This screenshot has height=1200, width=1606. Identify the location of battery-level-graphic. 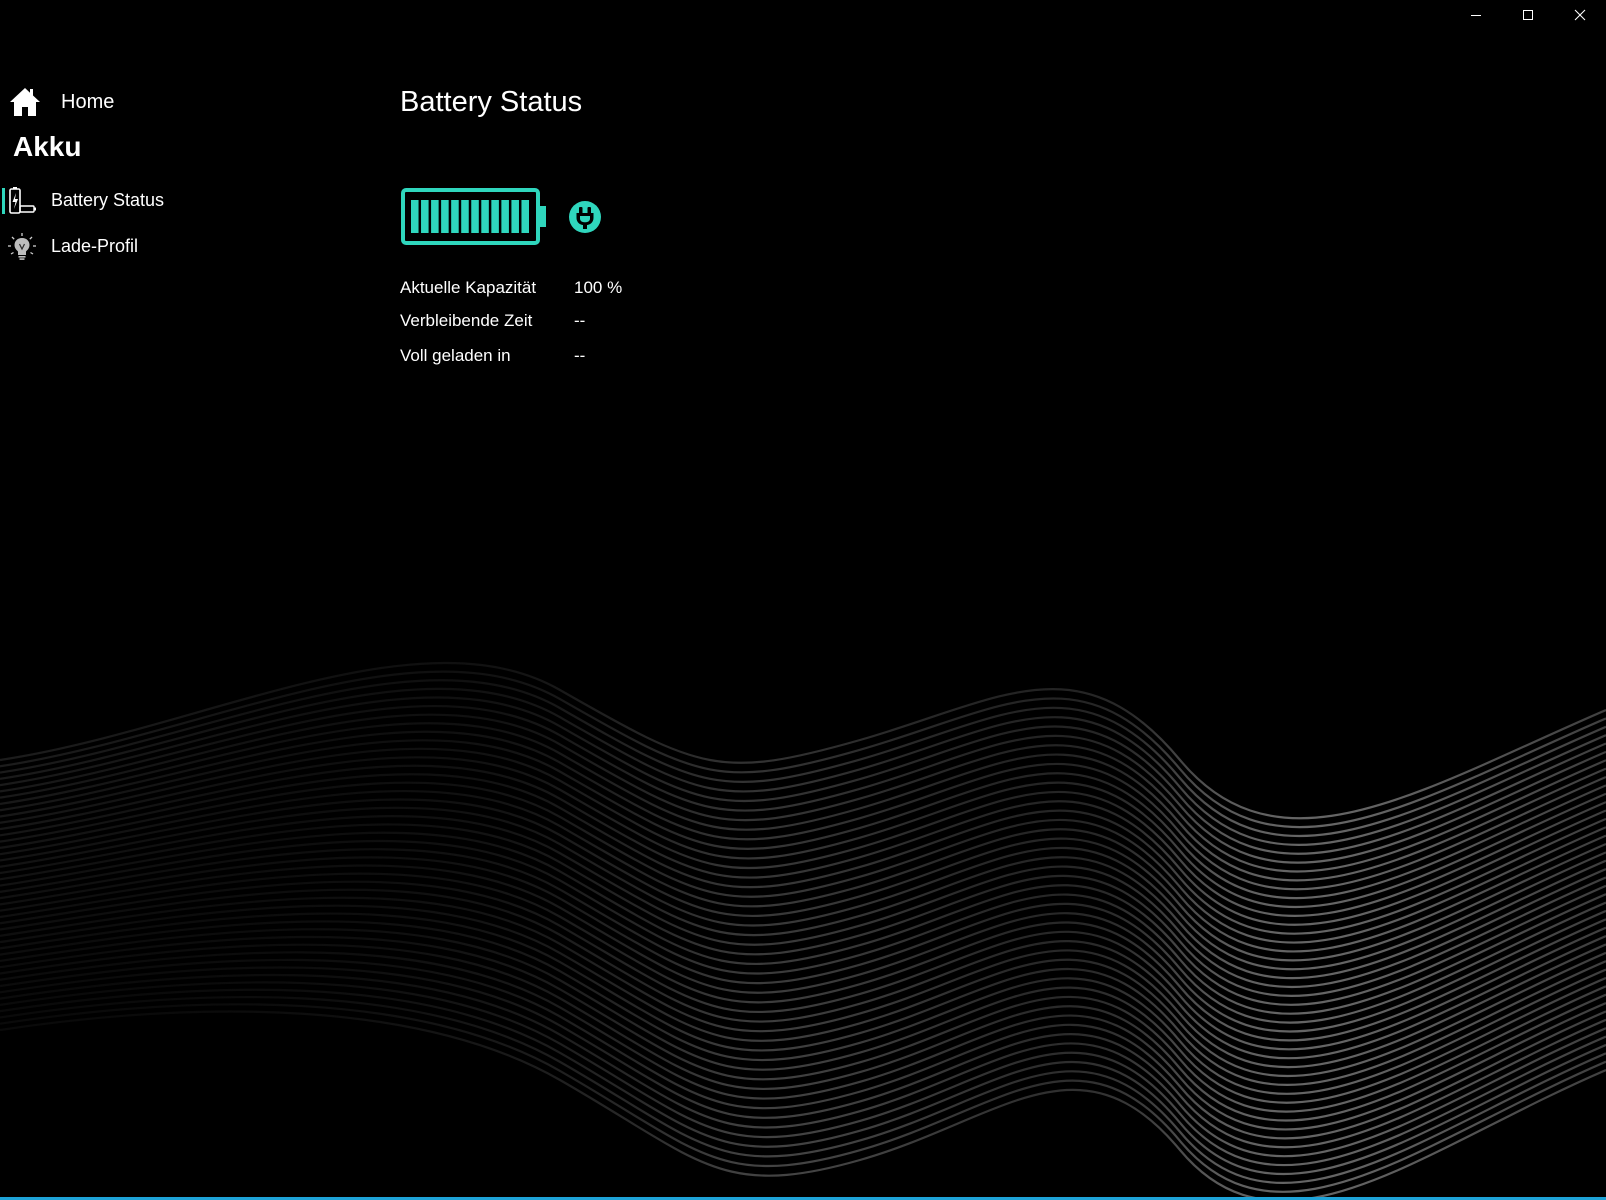
(473, 216).